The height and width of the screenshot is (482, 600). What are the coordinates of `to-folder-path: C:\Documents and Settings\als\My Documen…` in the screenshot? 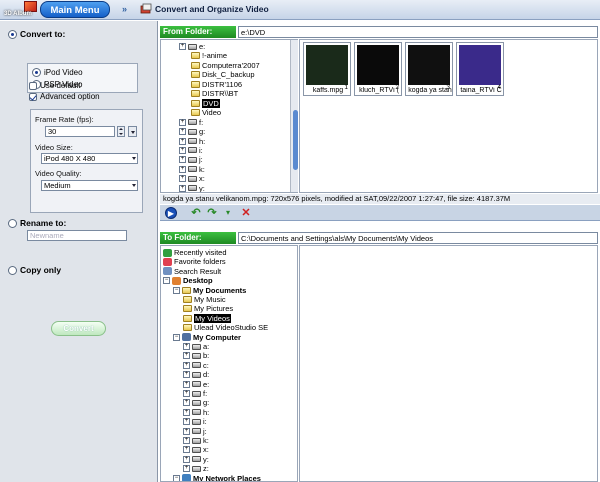 It's located at (418, 238).